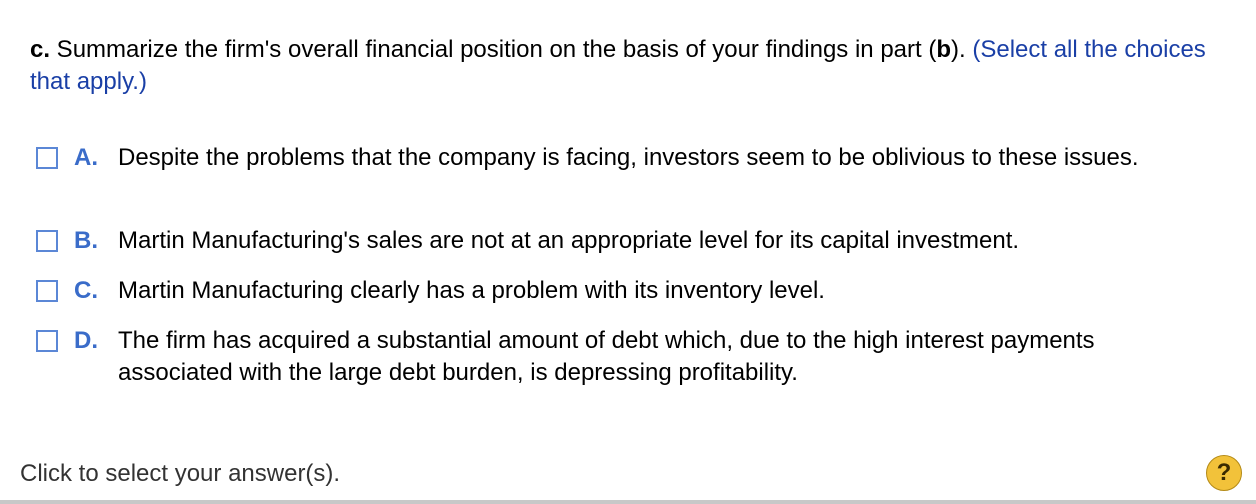 This screenshot has width=1256, height=504. Describe the element at coordinates (47, 341) in the screenshot. I see `choice-d-checkbox` at that location.